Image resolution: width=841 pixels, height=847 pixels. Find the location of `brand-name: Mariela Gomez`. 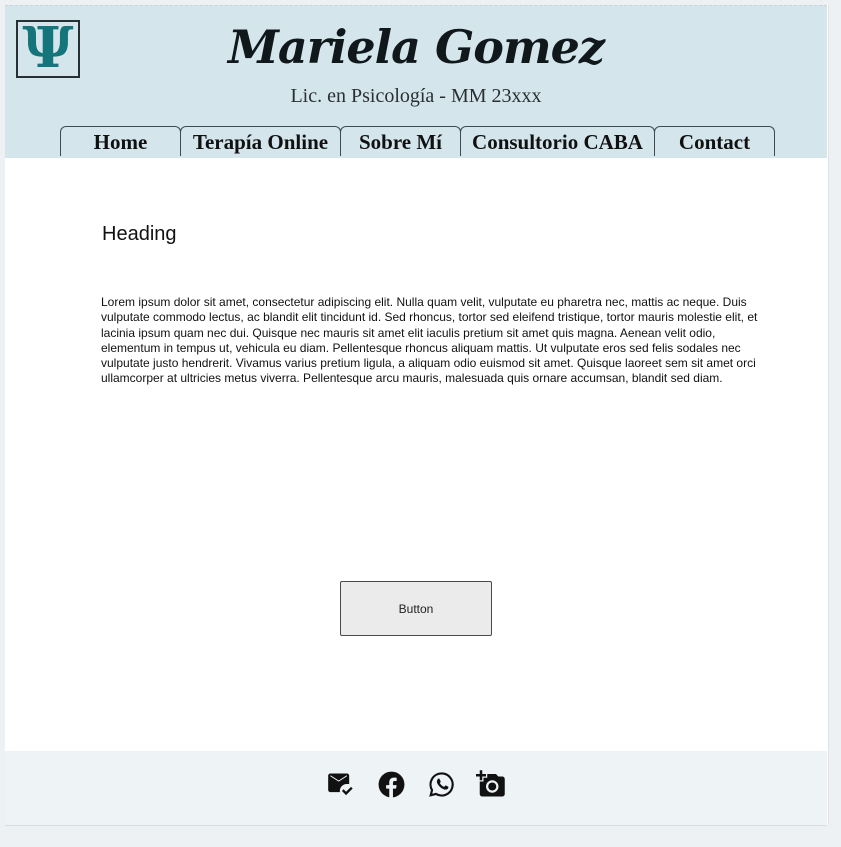

brand-name: Mariela Gomez is located at coordinates (416, 47).